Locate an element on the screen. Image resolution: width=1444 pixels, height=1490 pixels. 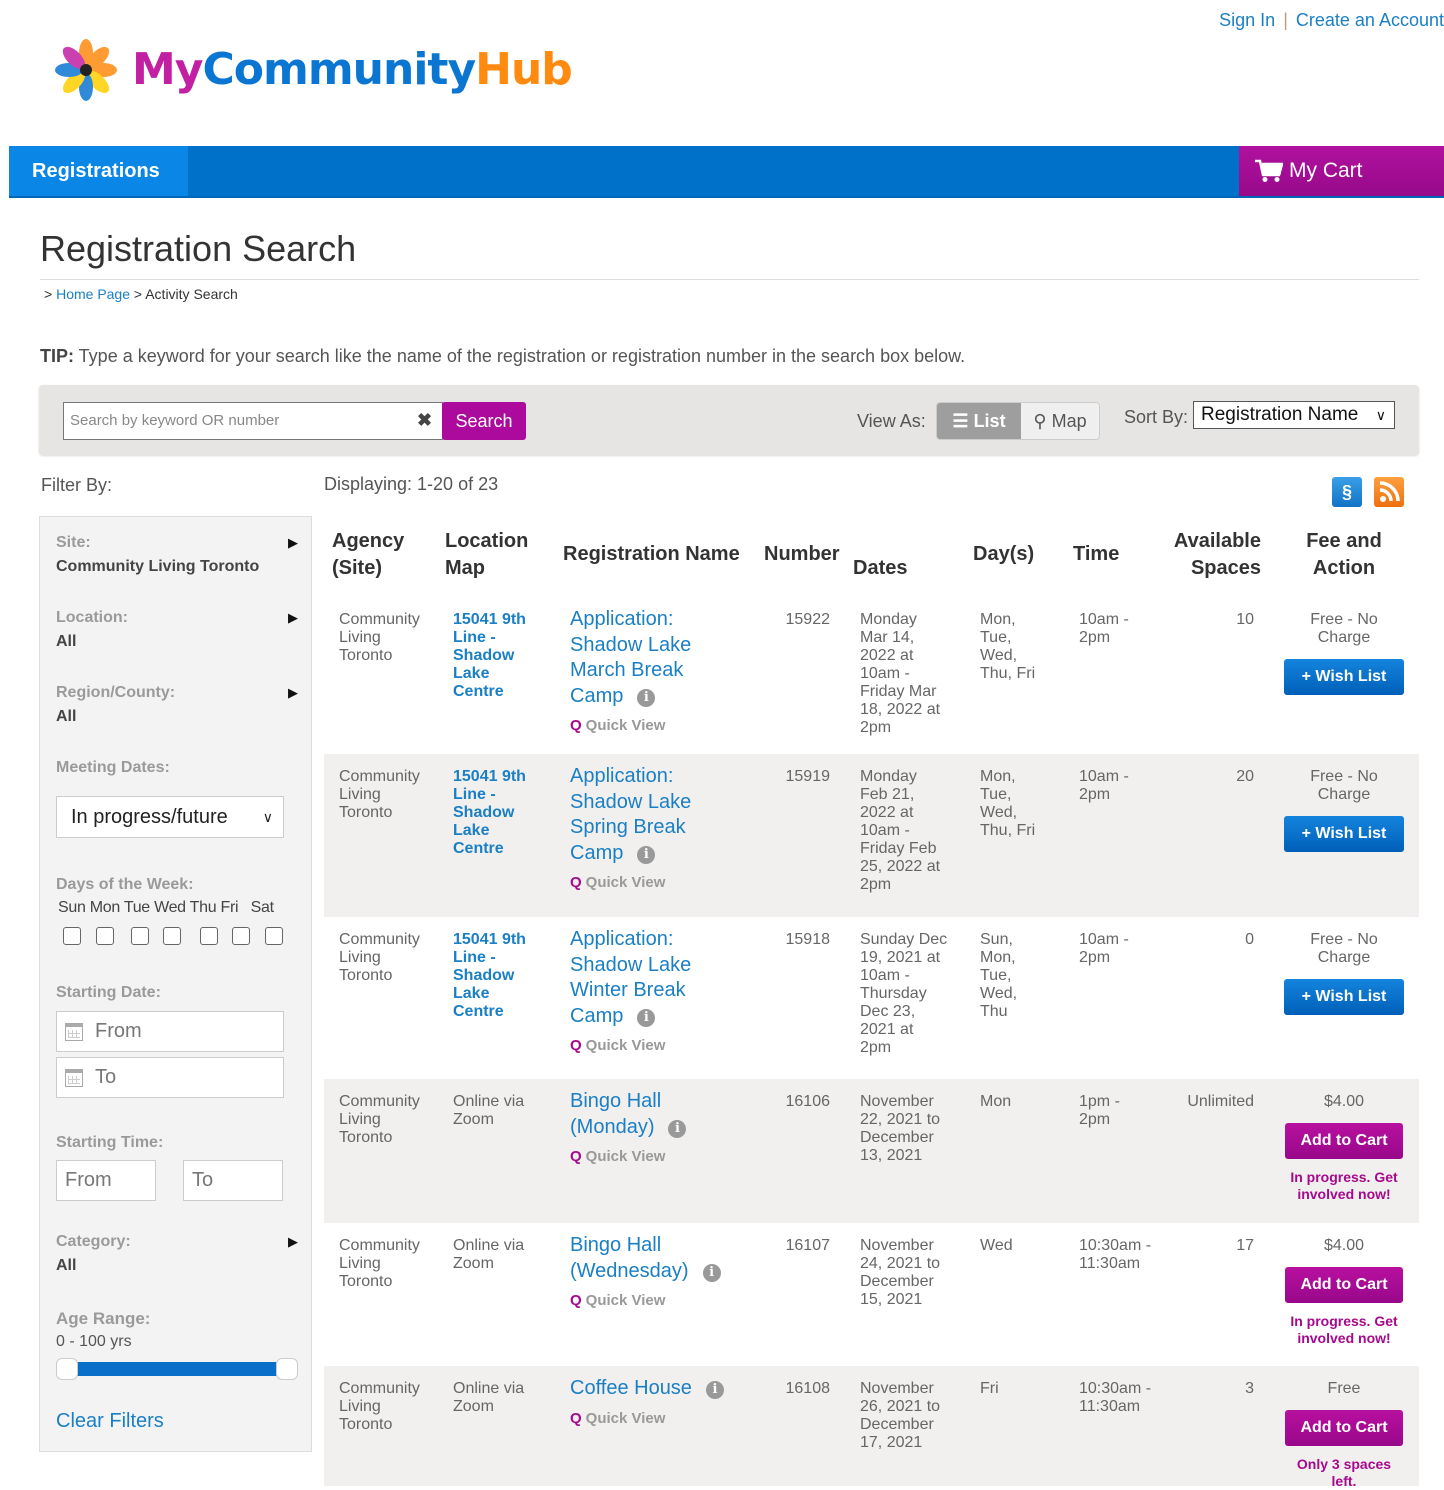
view-as-label: View As: is located at coordinates (891, 421).